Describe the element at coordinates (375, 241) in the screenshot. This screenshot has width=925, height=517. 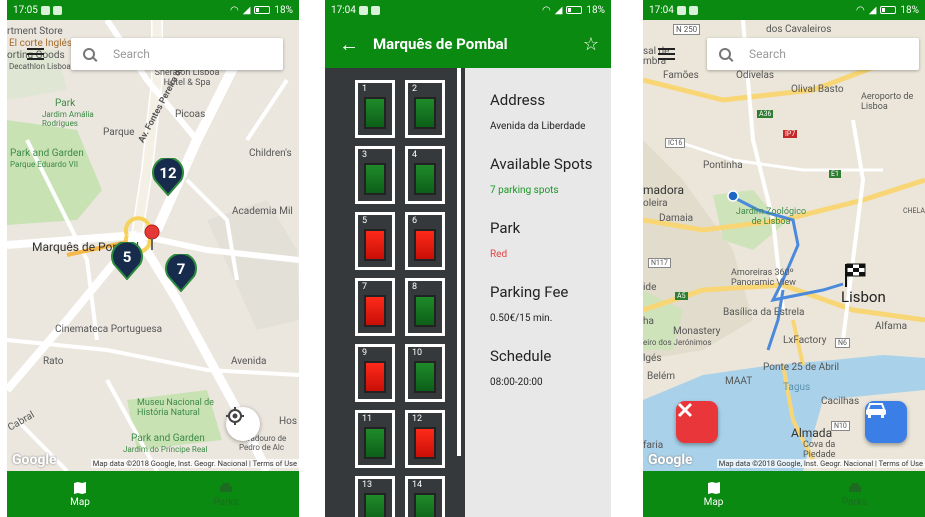
I see `parking-spot: 5` at that location.